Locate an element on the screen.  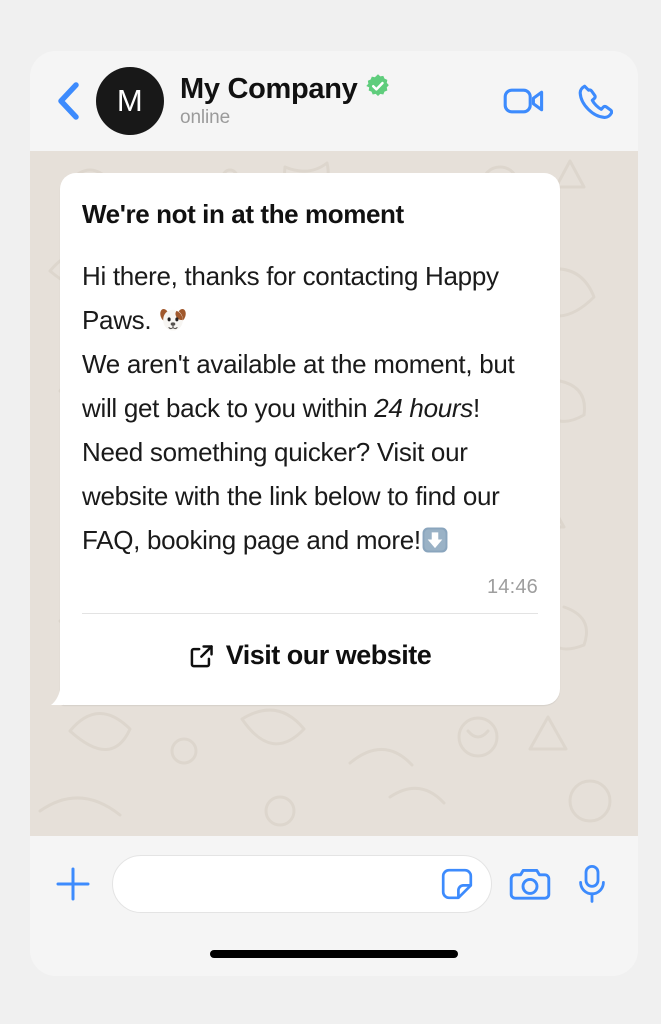
microphone-icon is located at coordinates (592, 884).